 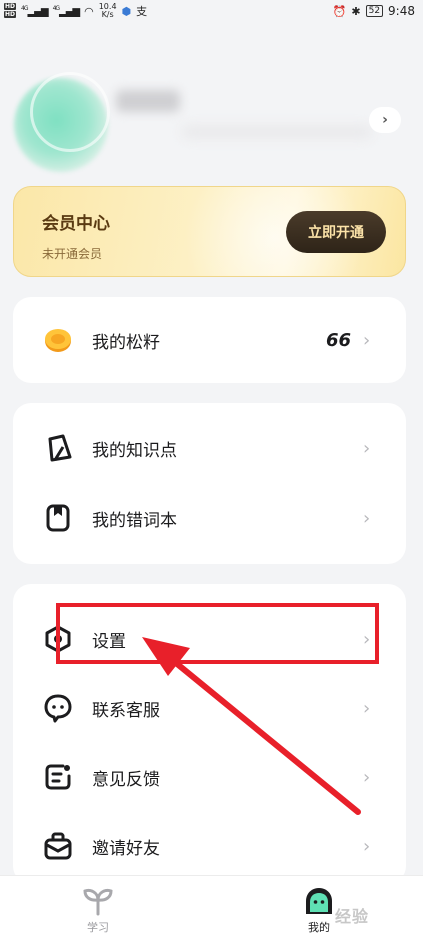 I want to click on seeds-count: 66, so click(x=339, y=340).